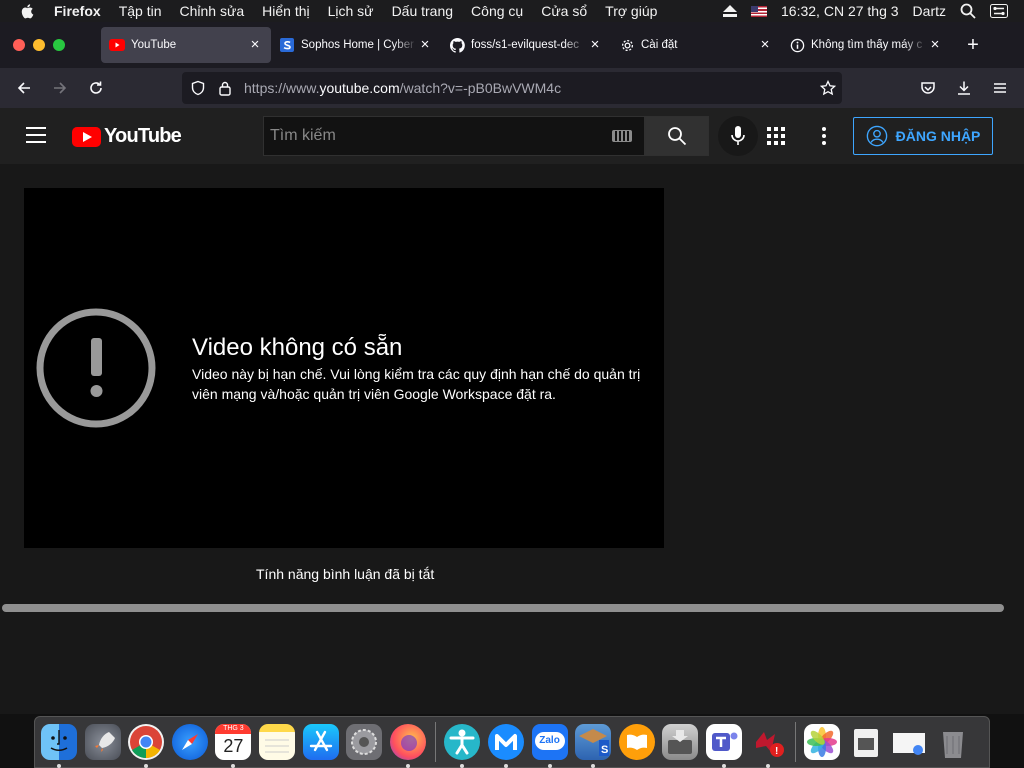  What do you see at coordinates (276, 742) in the screenshot?
I see `notes-icon` at bounding box center [276, 742].